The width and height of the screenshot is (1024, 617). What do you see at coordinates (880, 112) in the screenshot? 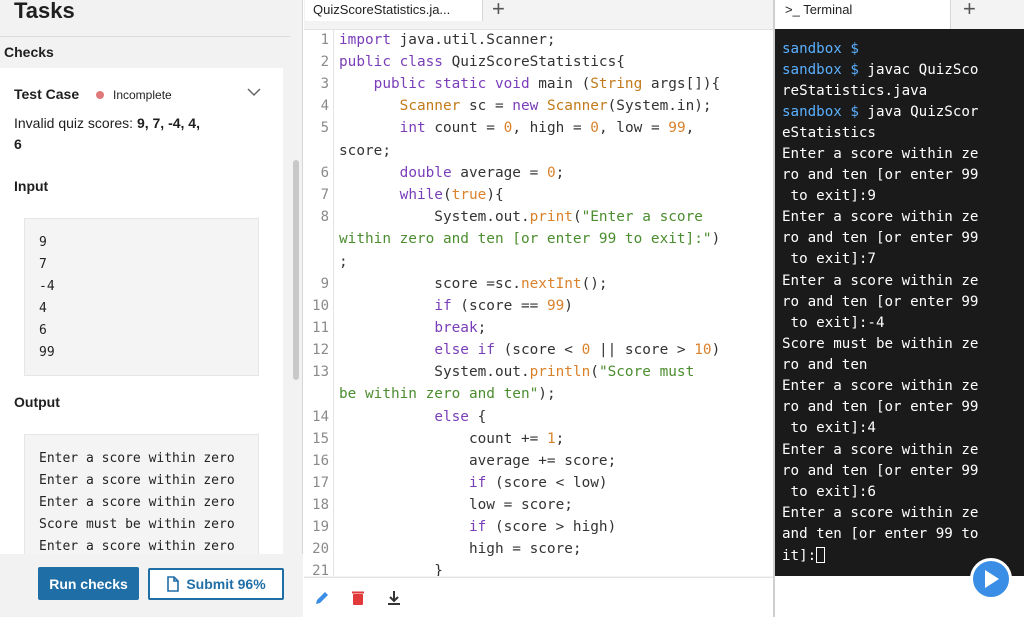
I see `terminal-line: sandbox $ java QuizScor` at bounding box center [880, 112].